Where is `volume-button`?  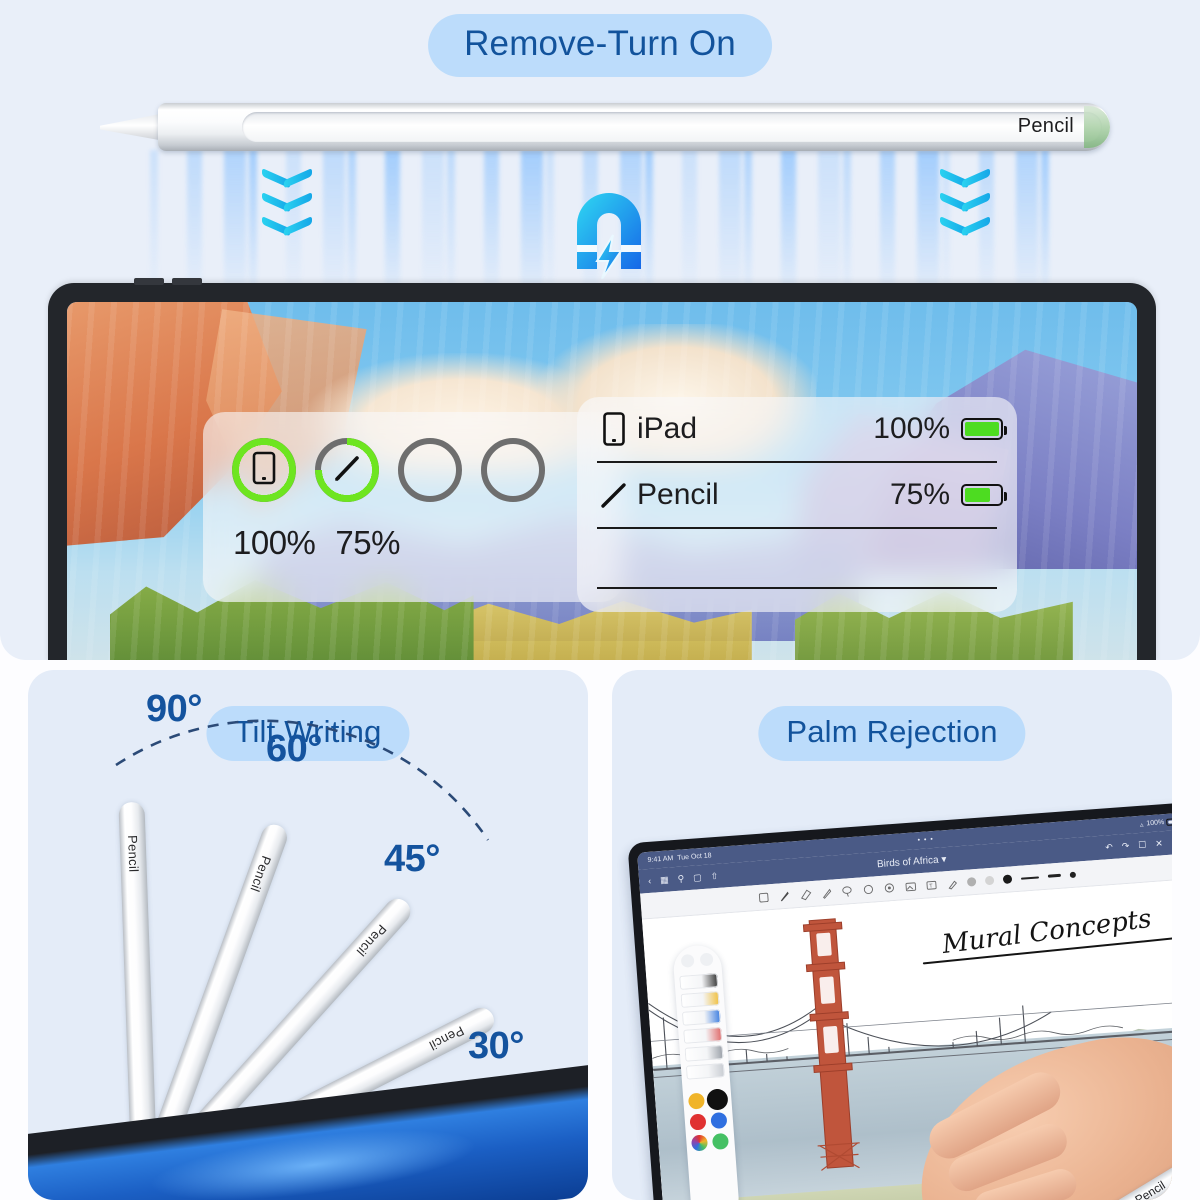
volume-button is located at coordinates (149, 281).